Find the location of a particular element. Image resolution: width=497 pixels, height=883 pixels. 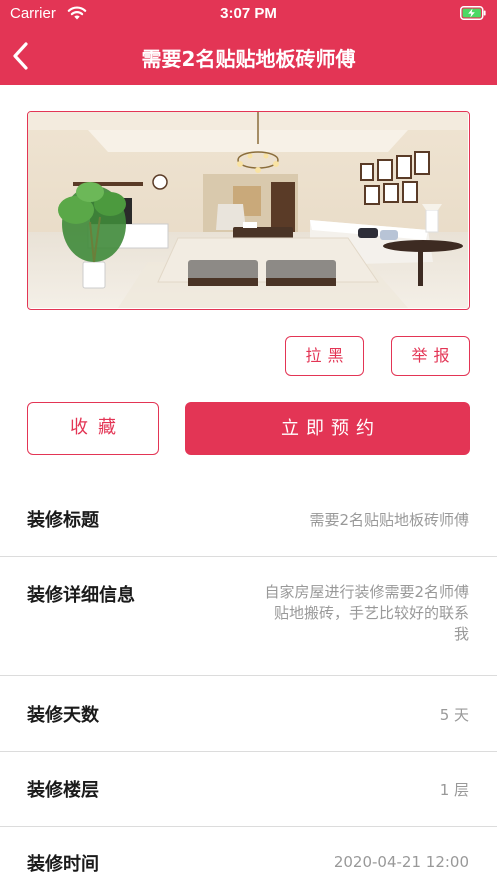

detail-row-time: 装修时间 2020-04-21 12:00 is located at coordinates (248, 855).